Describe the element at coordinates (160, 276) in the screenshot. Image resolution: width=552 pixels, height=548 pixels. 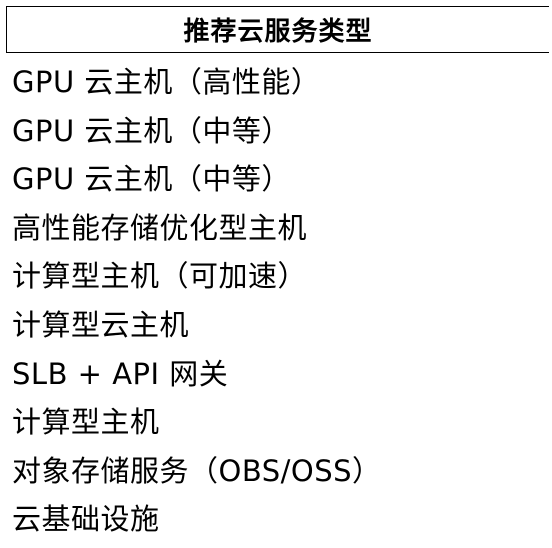
I see `table-row: 计算型主机（可加速）` at that location.